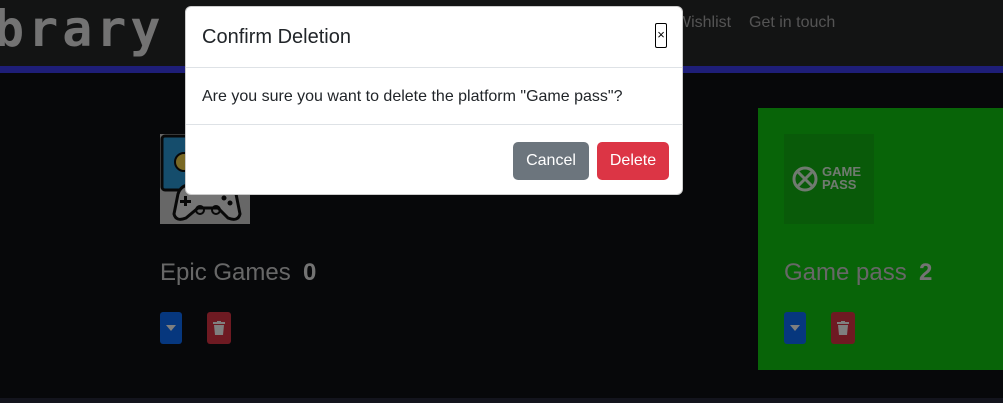 The height and width of the screenshot is (403, 1003). Describe the element at coordinates (276, 37) in the screenshot. I see `modal-title: Confirm Deletion` at that location.